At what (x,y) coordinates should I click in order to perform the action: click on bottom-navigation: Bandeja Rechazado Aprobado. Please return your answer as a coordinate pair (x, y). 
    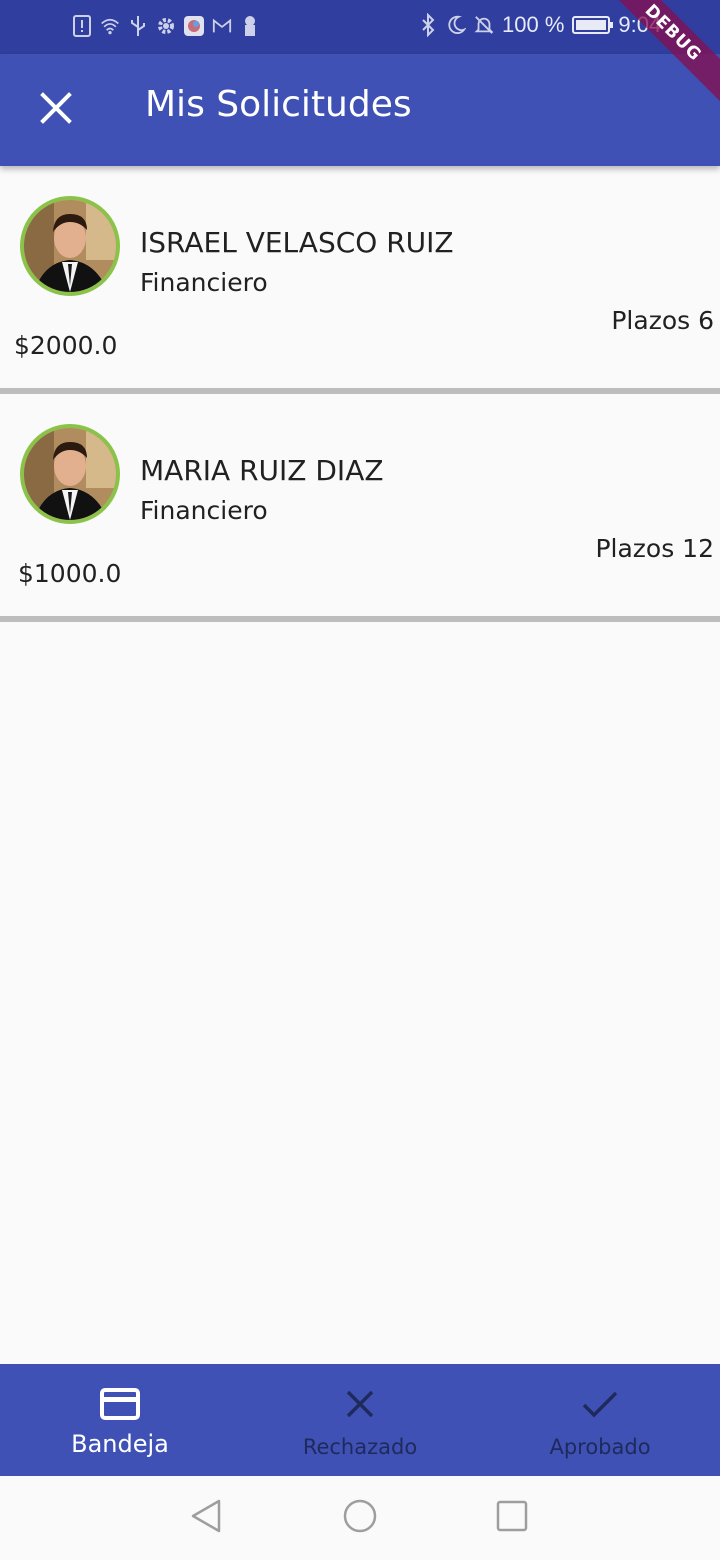
    Looking at the image, I should click on (360, 1420).